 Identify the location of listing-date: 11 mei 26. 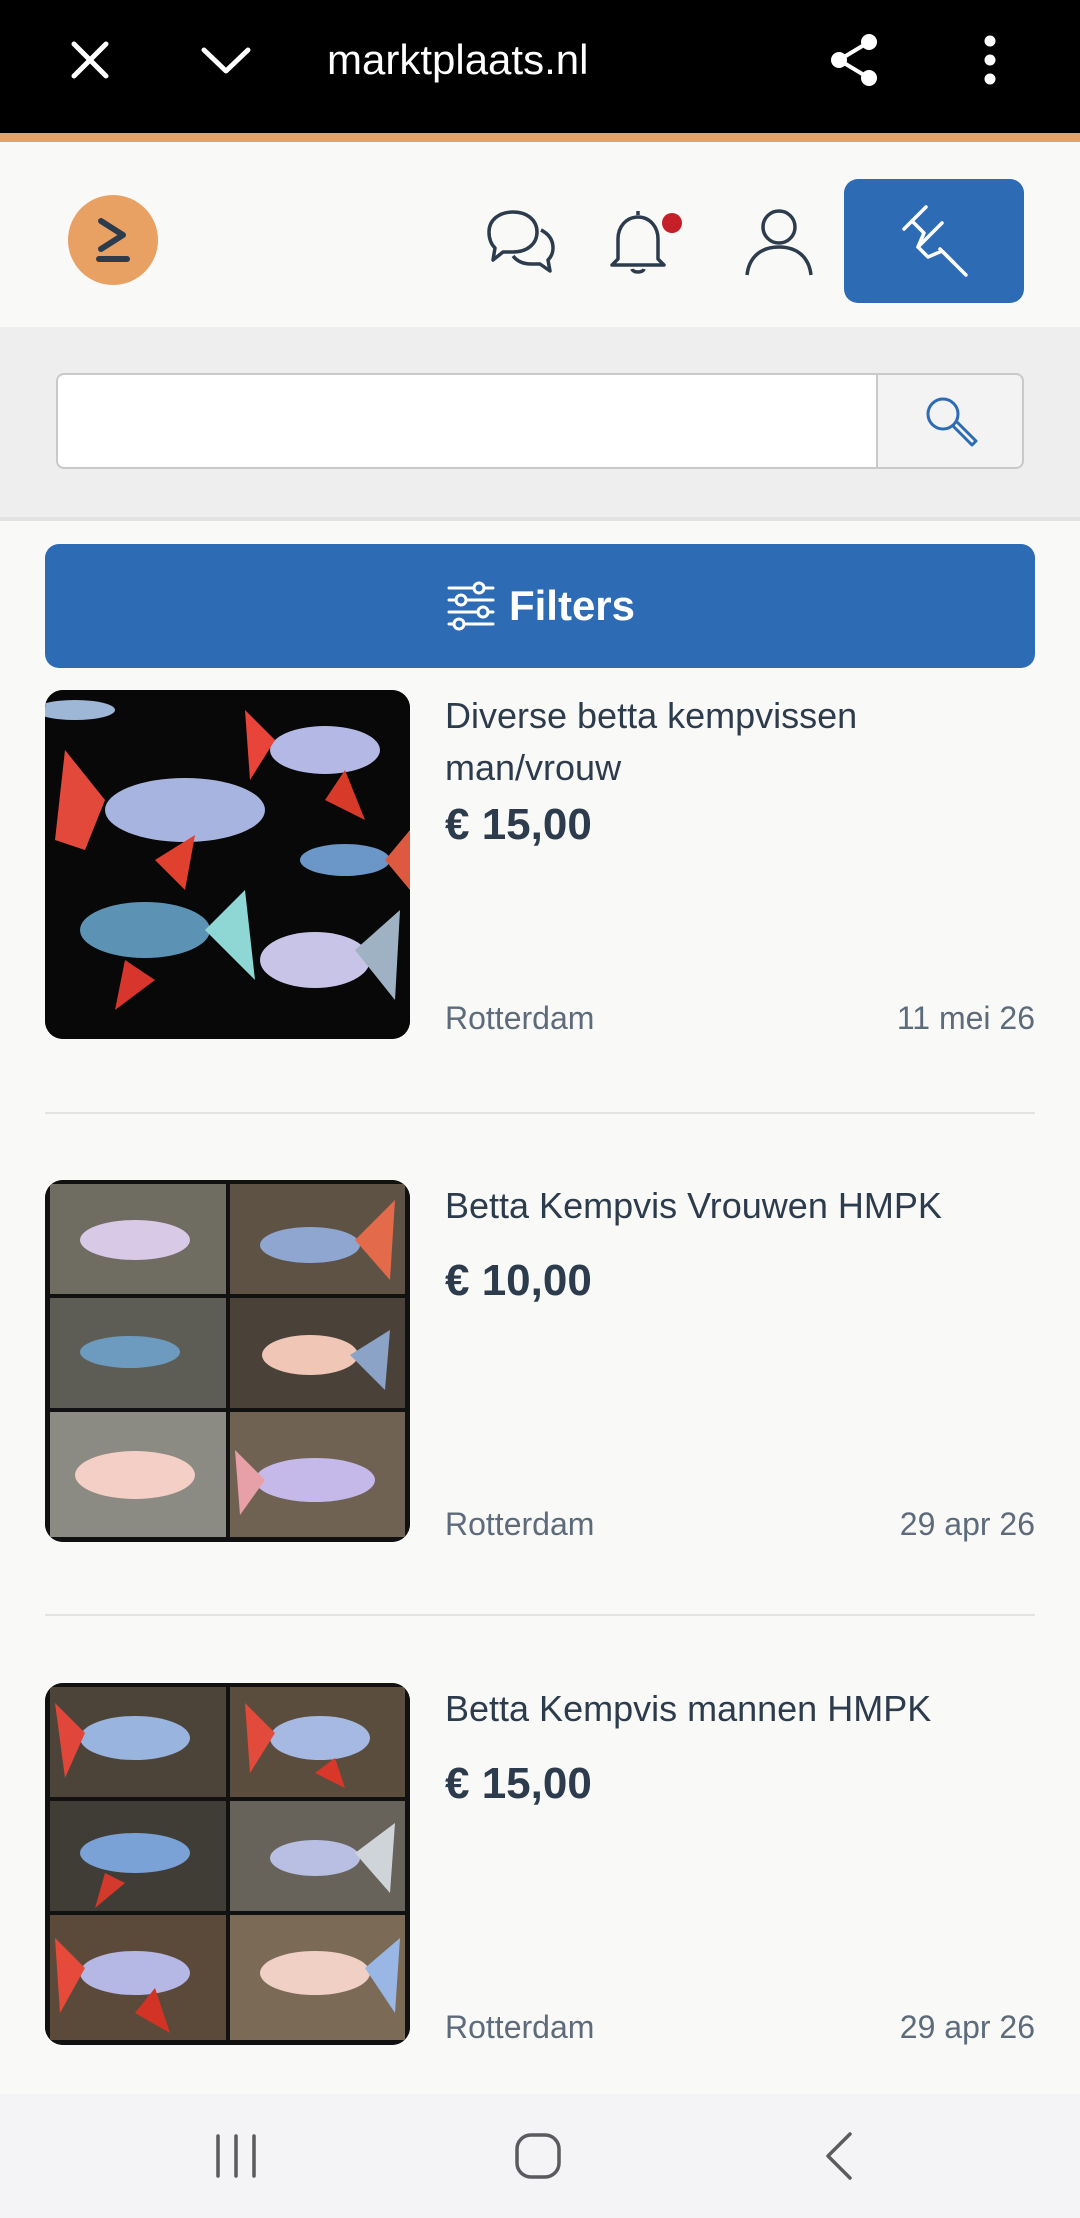
(965, 1018).